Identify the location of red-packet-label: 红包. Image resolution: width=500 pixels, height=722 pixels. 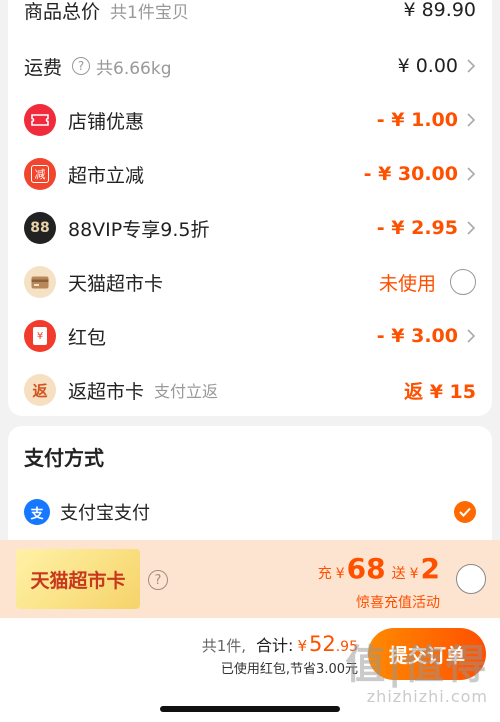
(87, 337).